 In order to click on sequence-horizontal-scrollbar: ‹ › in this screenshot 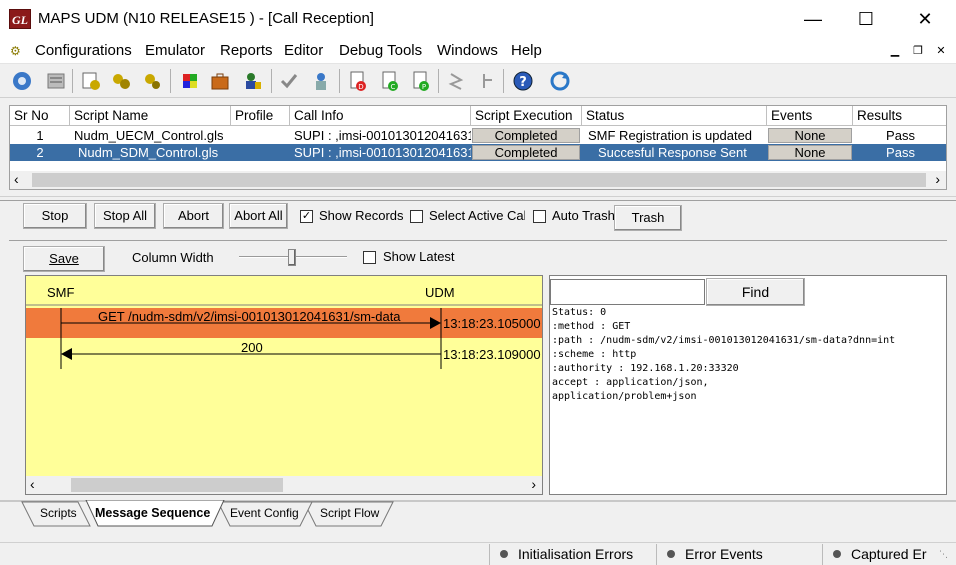, I will do `click(284, 485)`.